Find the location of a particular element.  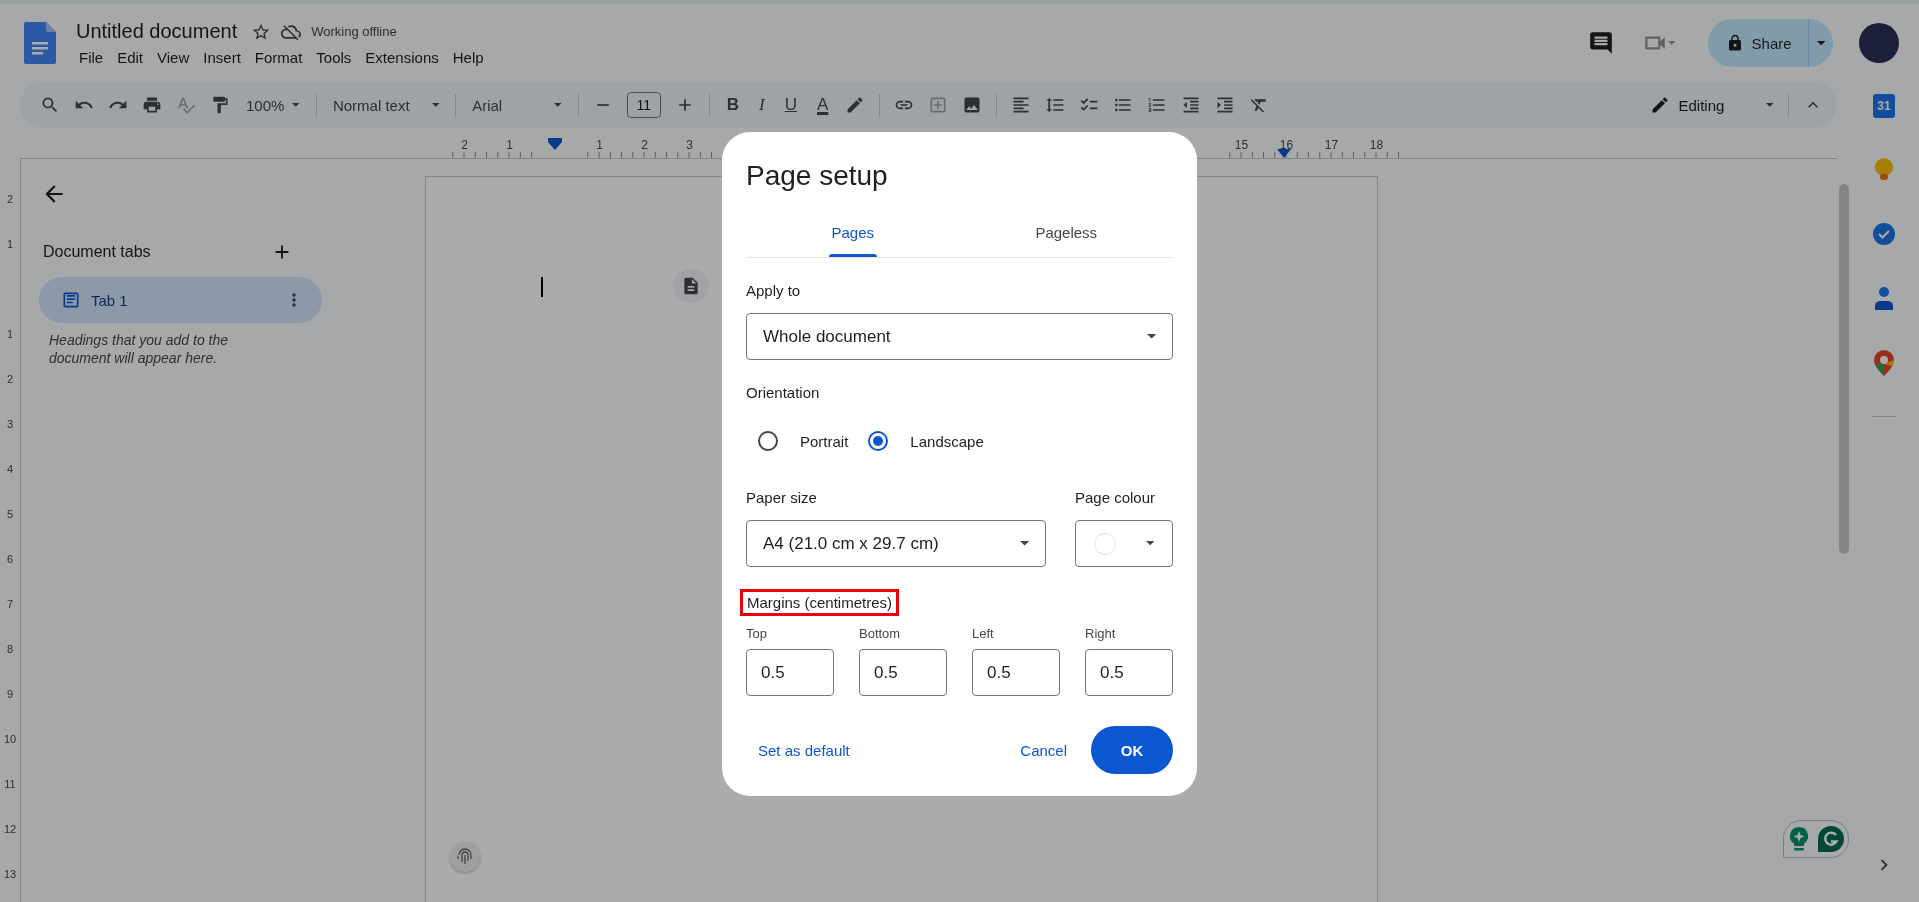

margins-label: Margins (centimetres) is located at coordinates (820, 602).